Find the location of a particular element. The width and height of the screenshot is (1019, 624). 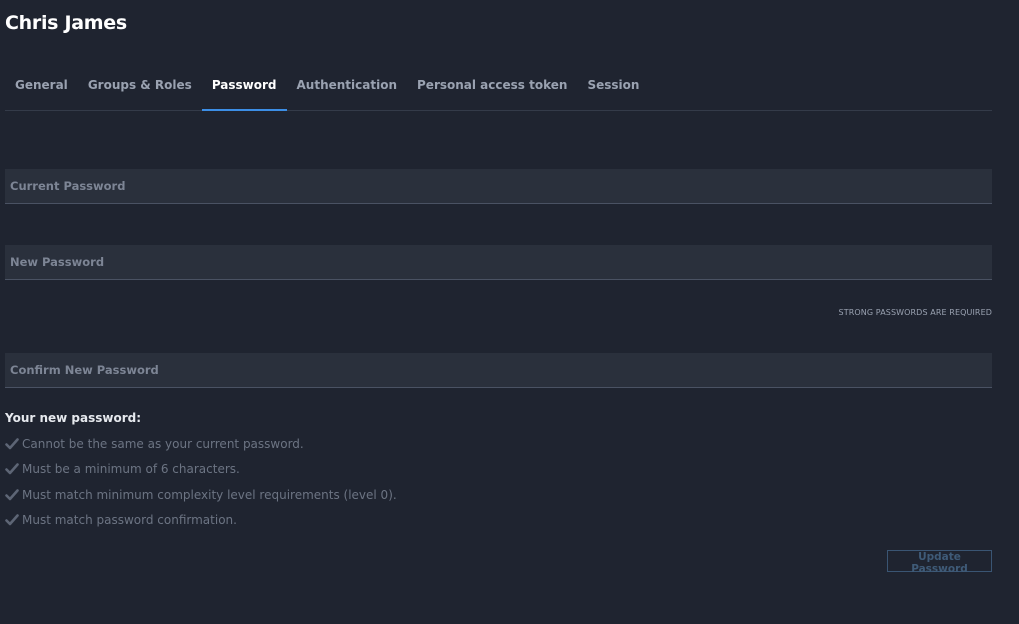

tab-groups-roles: Groups & Roles is located at coordinates (140, 86).